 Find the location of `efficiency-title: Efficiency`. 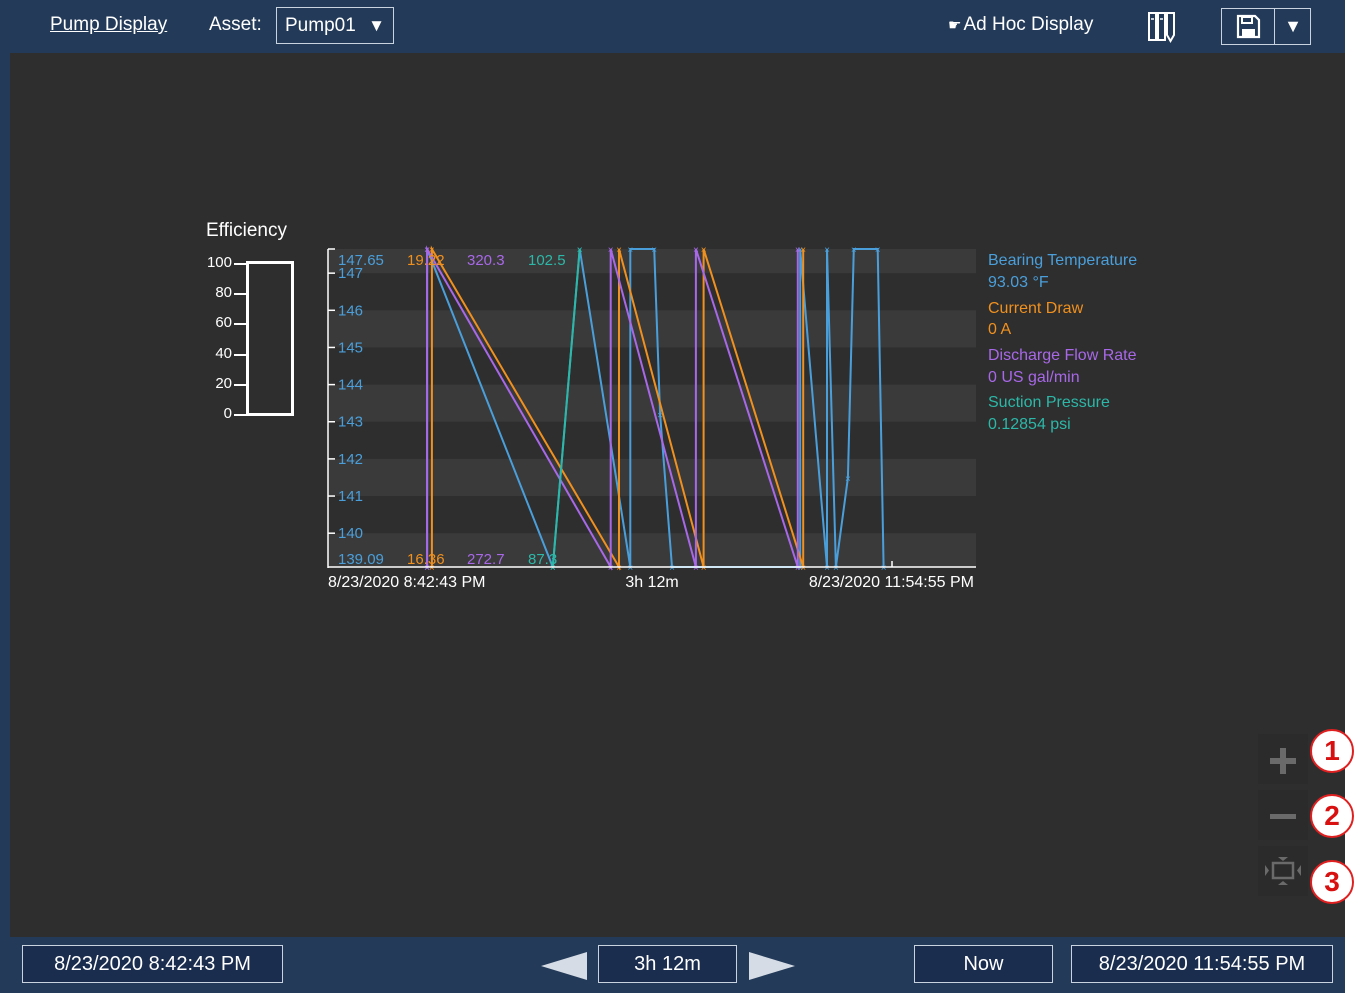

efficiency-title: Efficiency is located at coordinates (246, 230).